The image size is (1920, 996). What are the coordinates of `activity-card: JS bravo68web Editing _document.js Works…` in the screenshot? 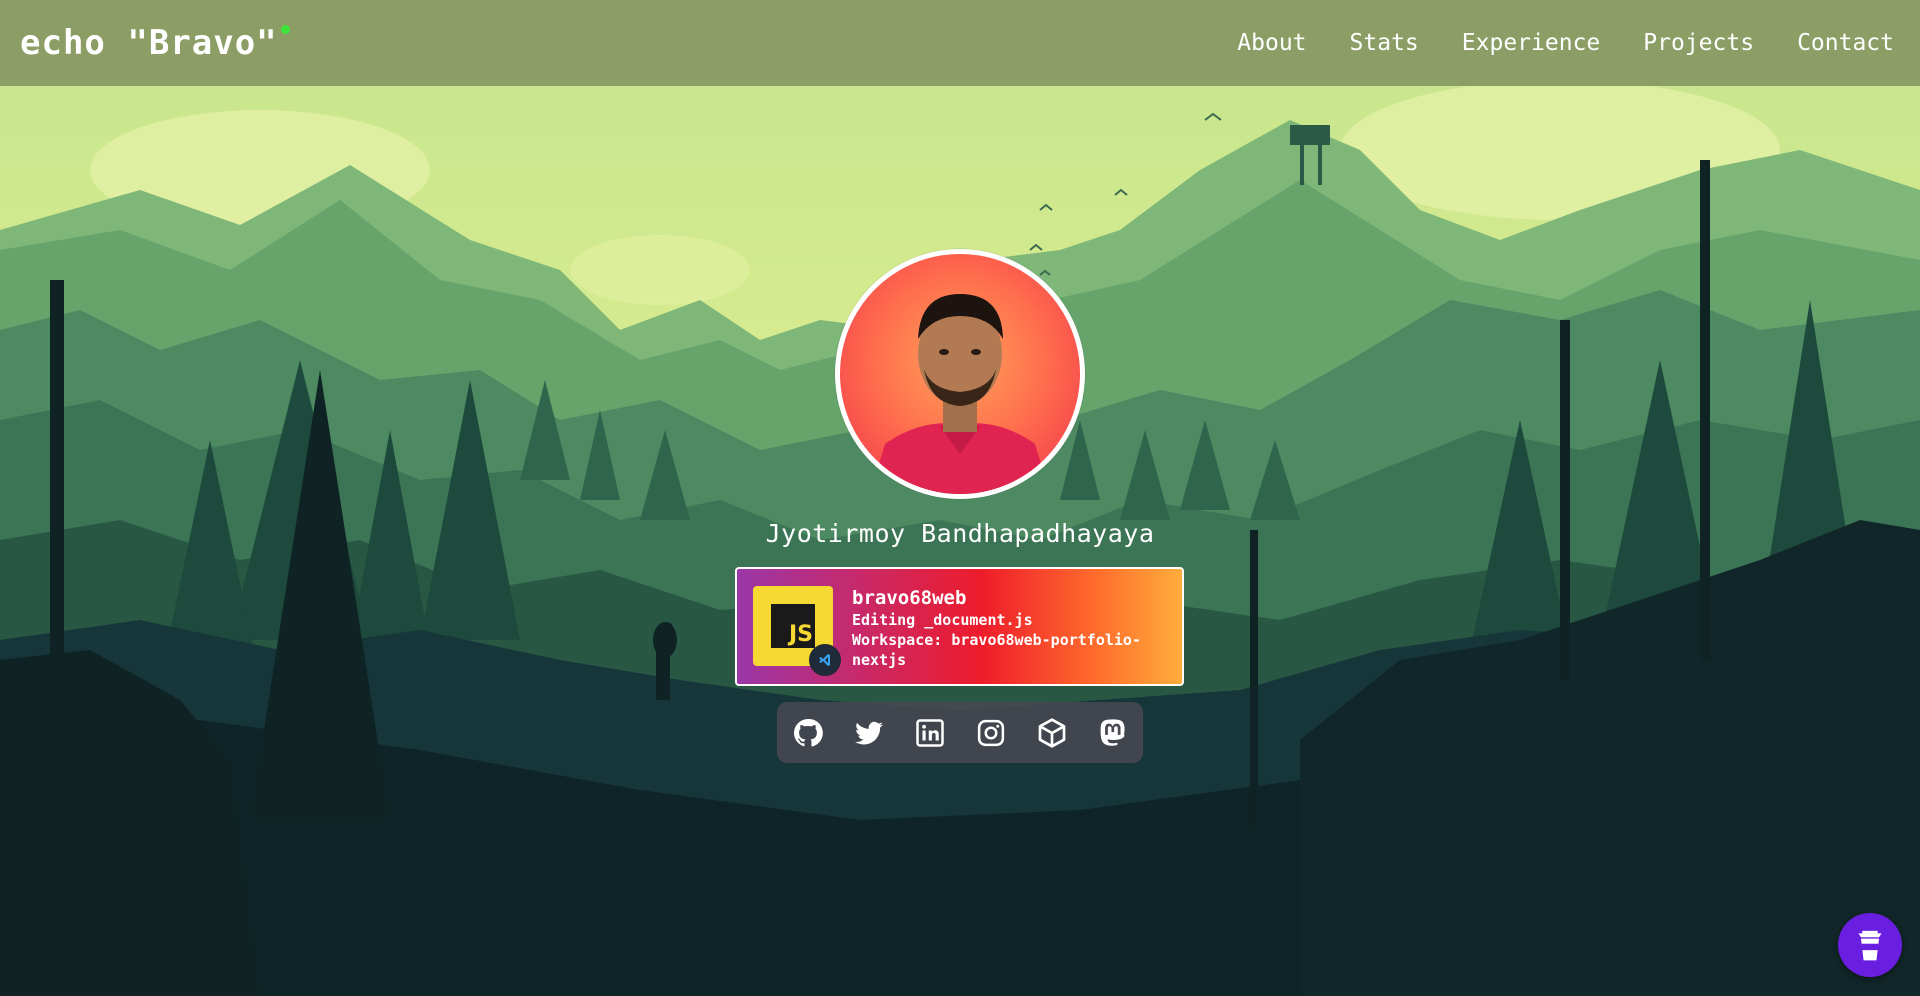 It's located at (959, 626).